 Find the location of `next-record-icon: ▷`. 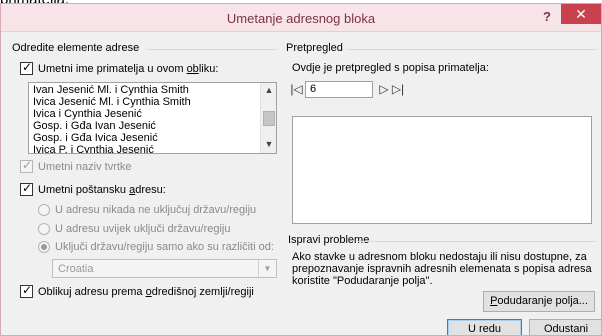

next-record-icon: ▷ is located at coordinates (384, 89).